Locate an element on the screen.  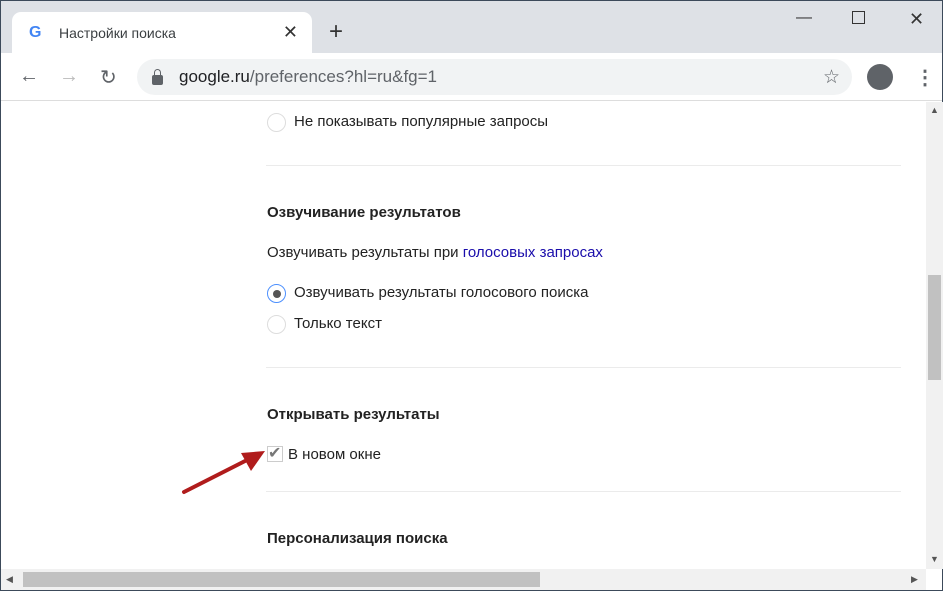
maximize-button is located at coordinates (858, 17).